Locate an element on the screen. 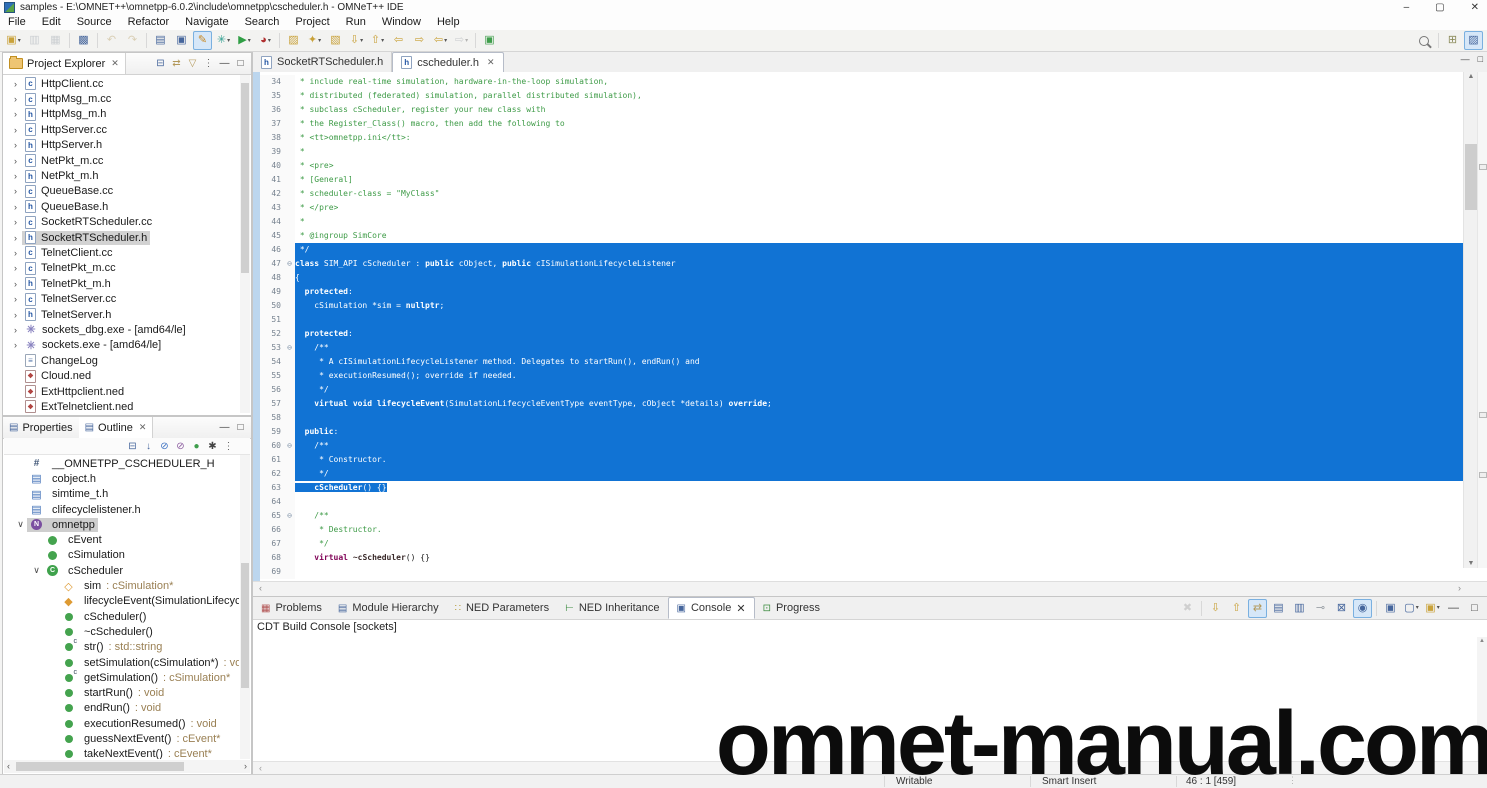 The height and width of the screenshot is (788, 1487). editor-tab-socketrtscheduler.h: h SocketRTScheduler.h is located at coordinates (323, 62).